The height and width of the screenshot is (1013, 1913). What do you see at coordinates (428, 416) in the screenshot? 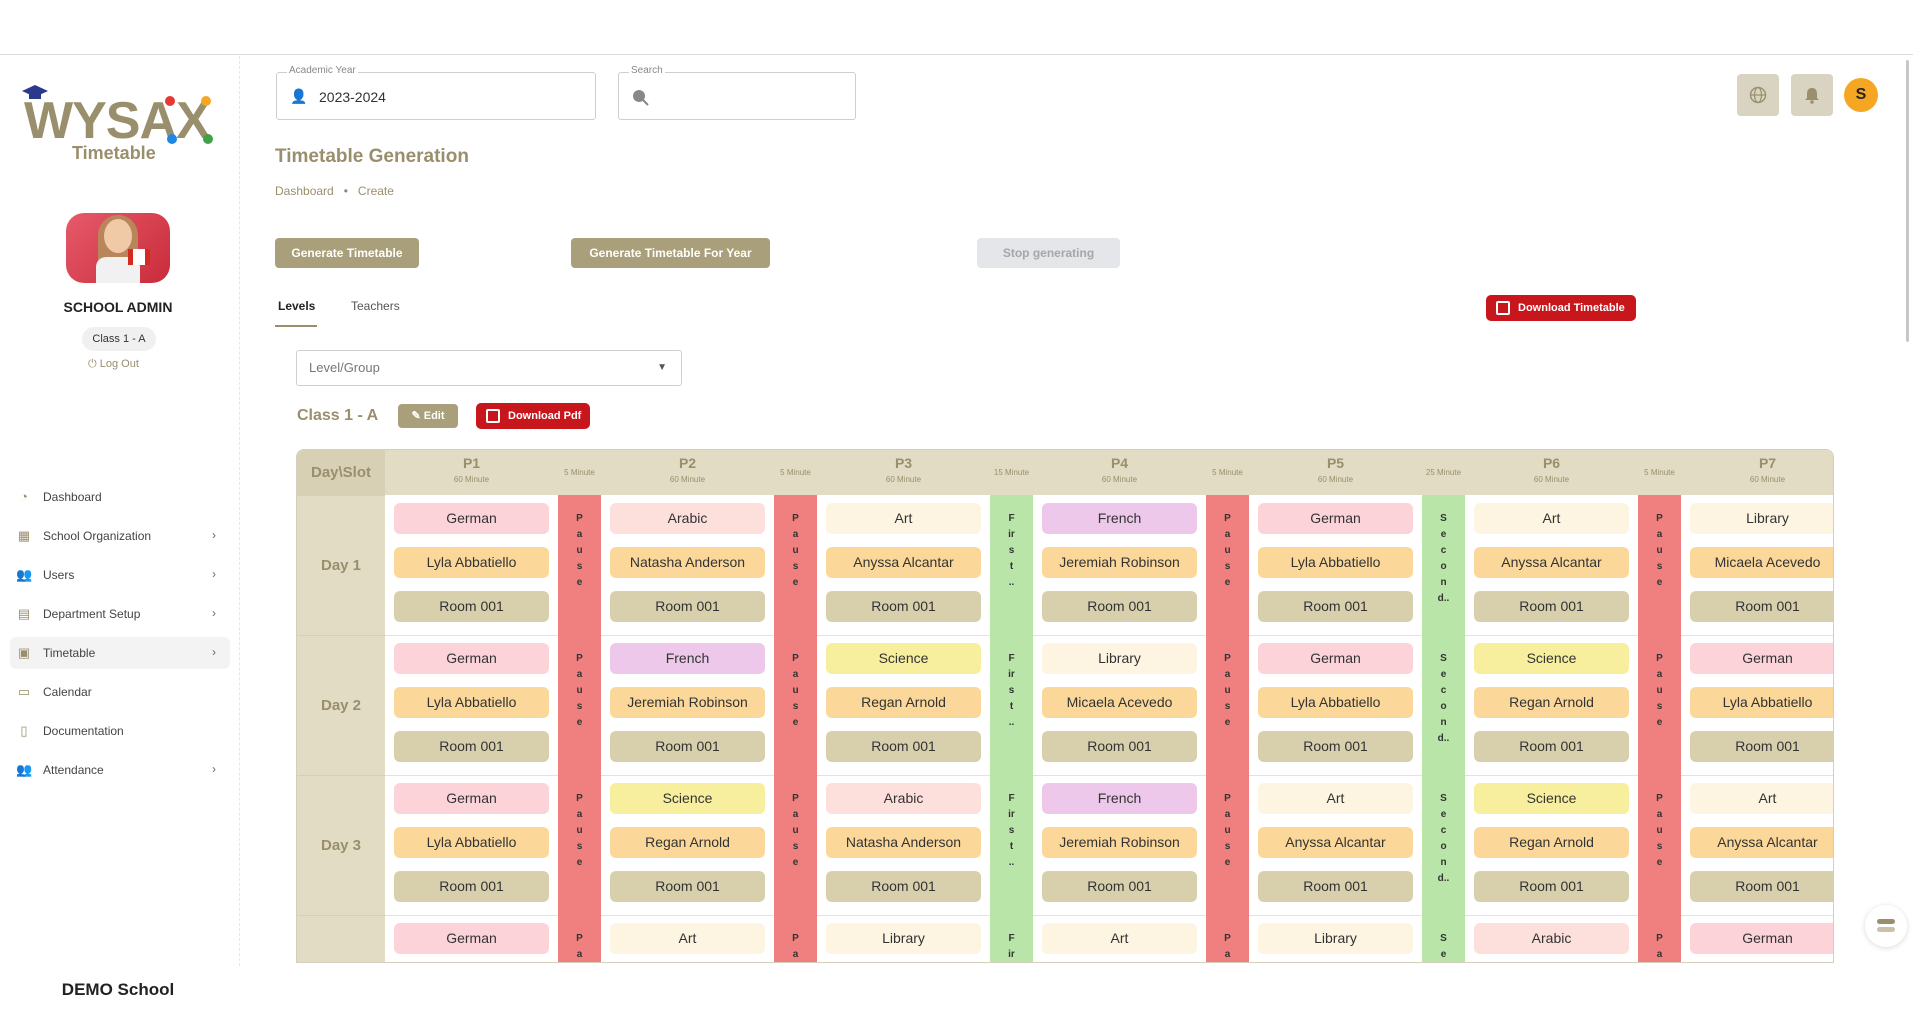
I see `edit-button: ✎ Edit` at bounding box center [428, 416].